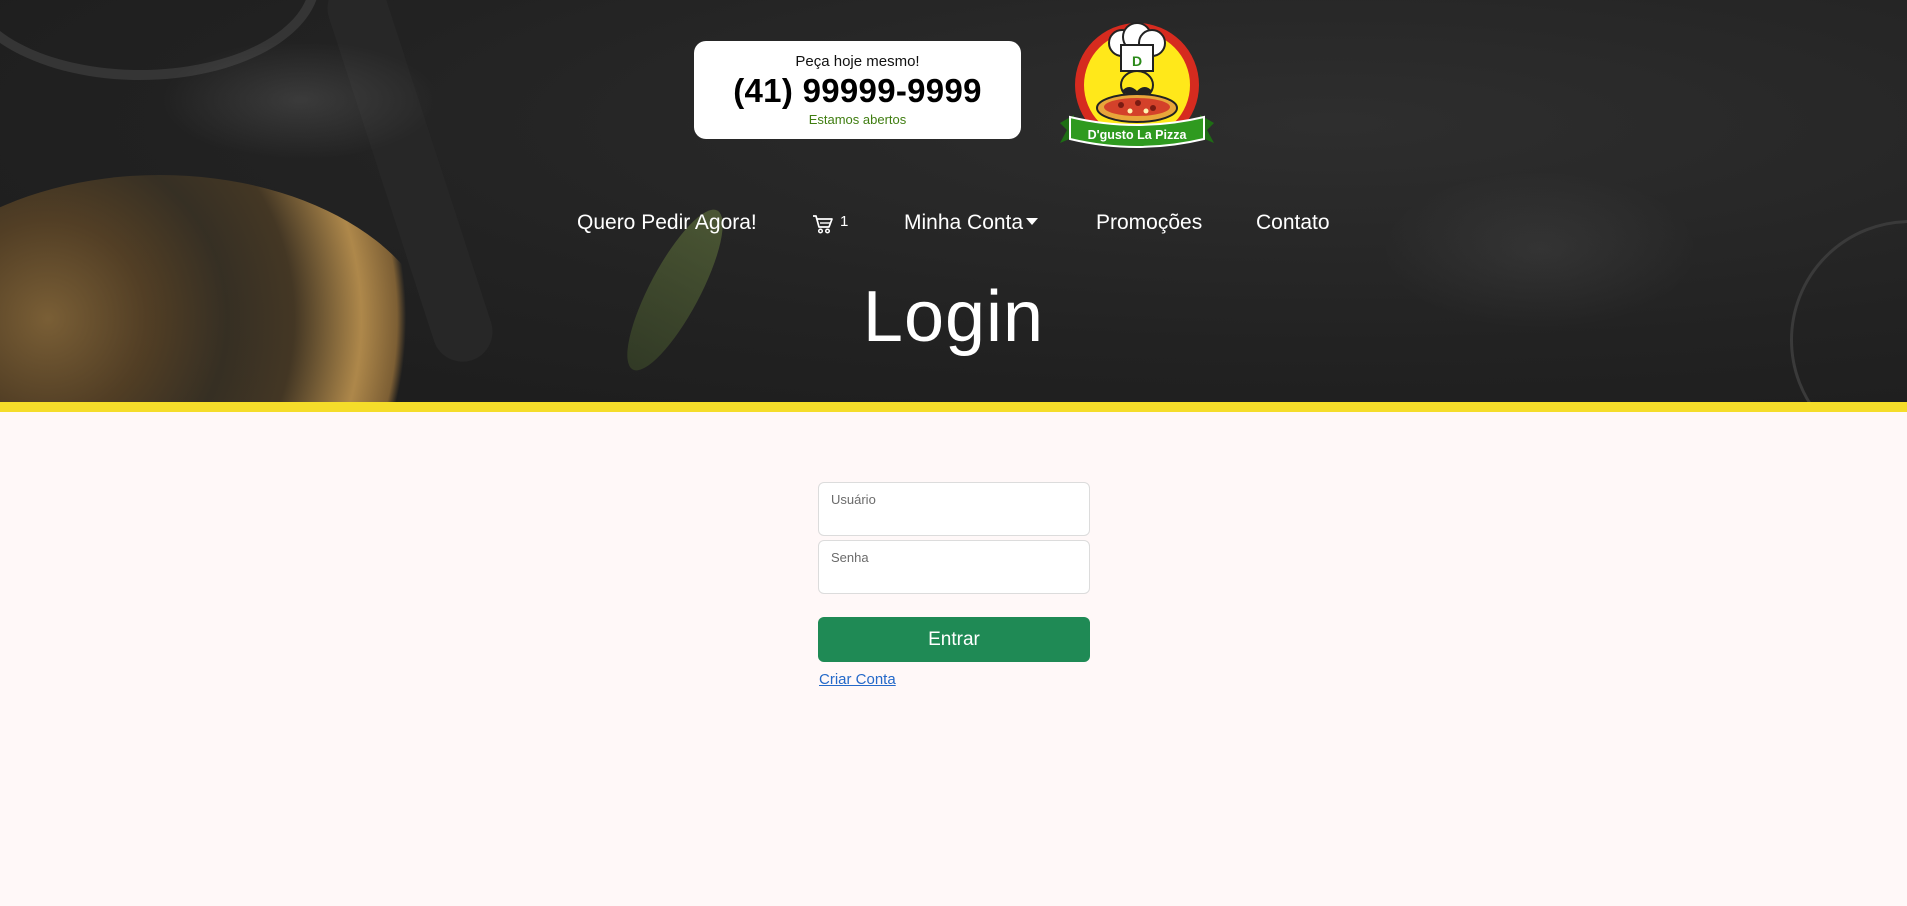 Image resolution: width=1907 pixels, height=906 pixels. I want to click on login-form: Usuário Senha Entrar Criar Conta, so click(954, 585).